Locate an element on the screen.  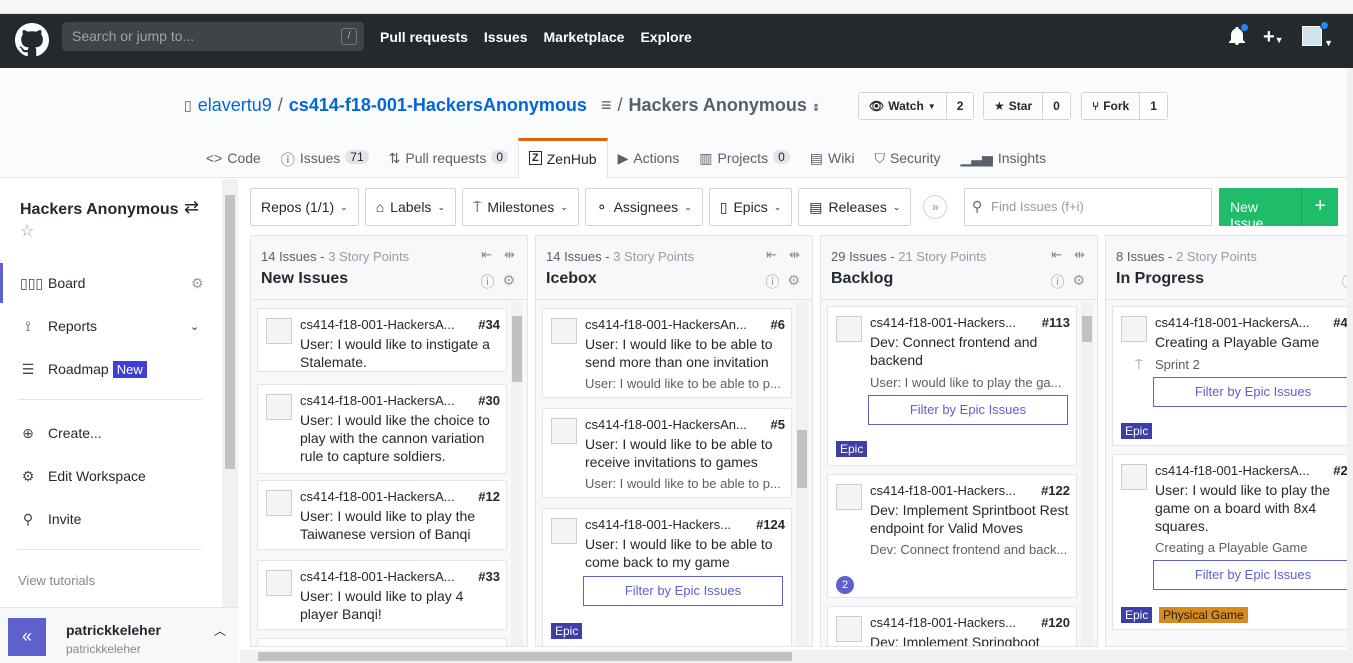
create-new-plus-icon: +▼ is located at coordinates (1273, 37).